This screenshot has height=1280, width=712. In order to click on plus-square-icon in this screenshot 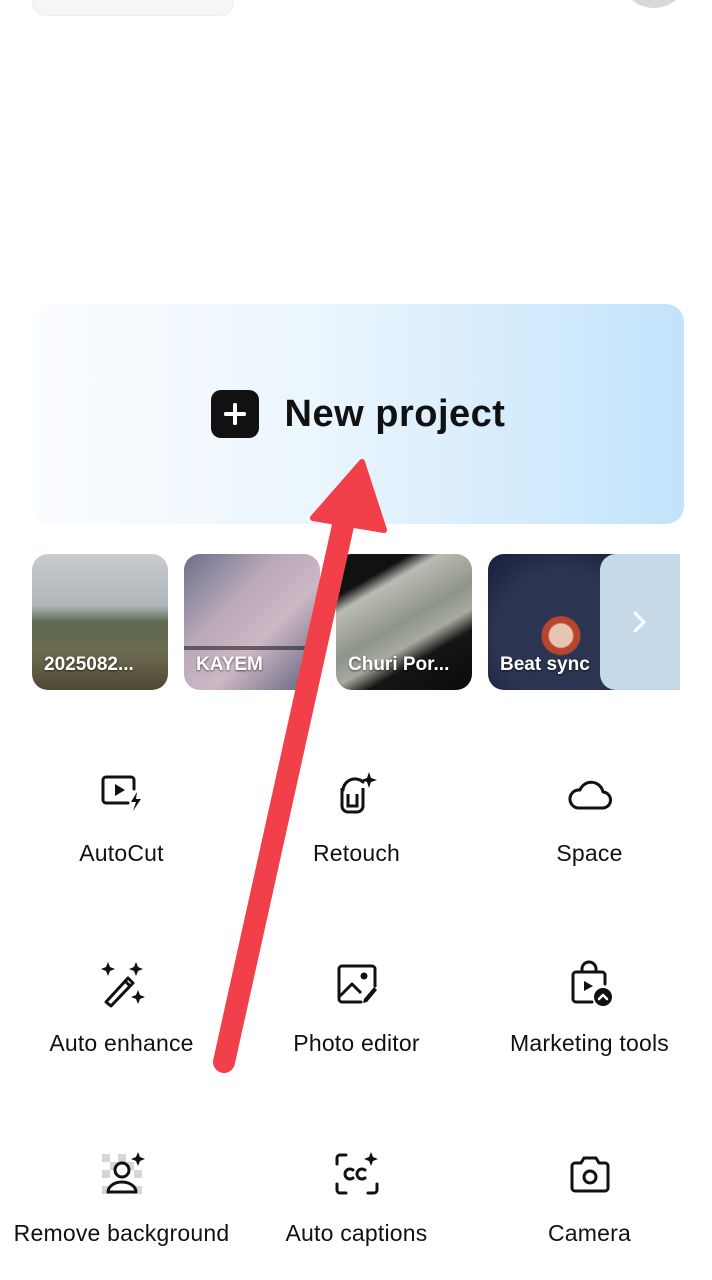, I will do `click(234, 414)`.